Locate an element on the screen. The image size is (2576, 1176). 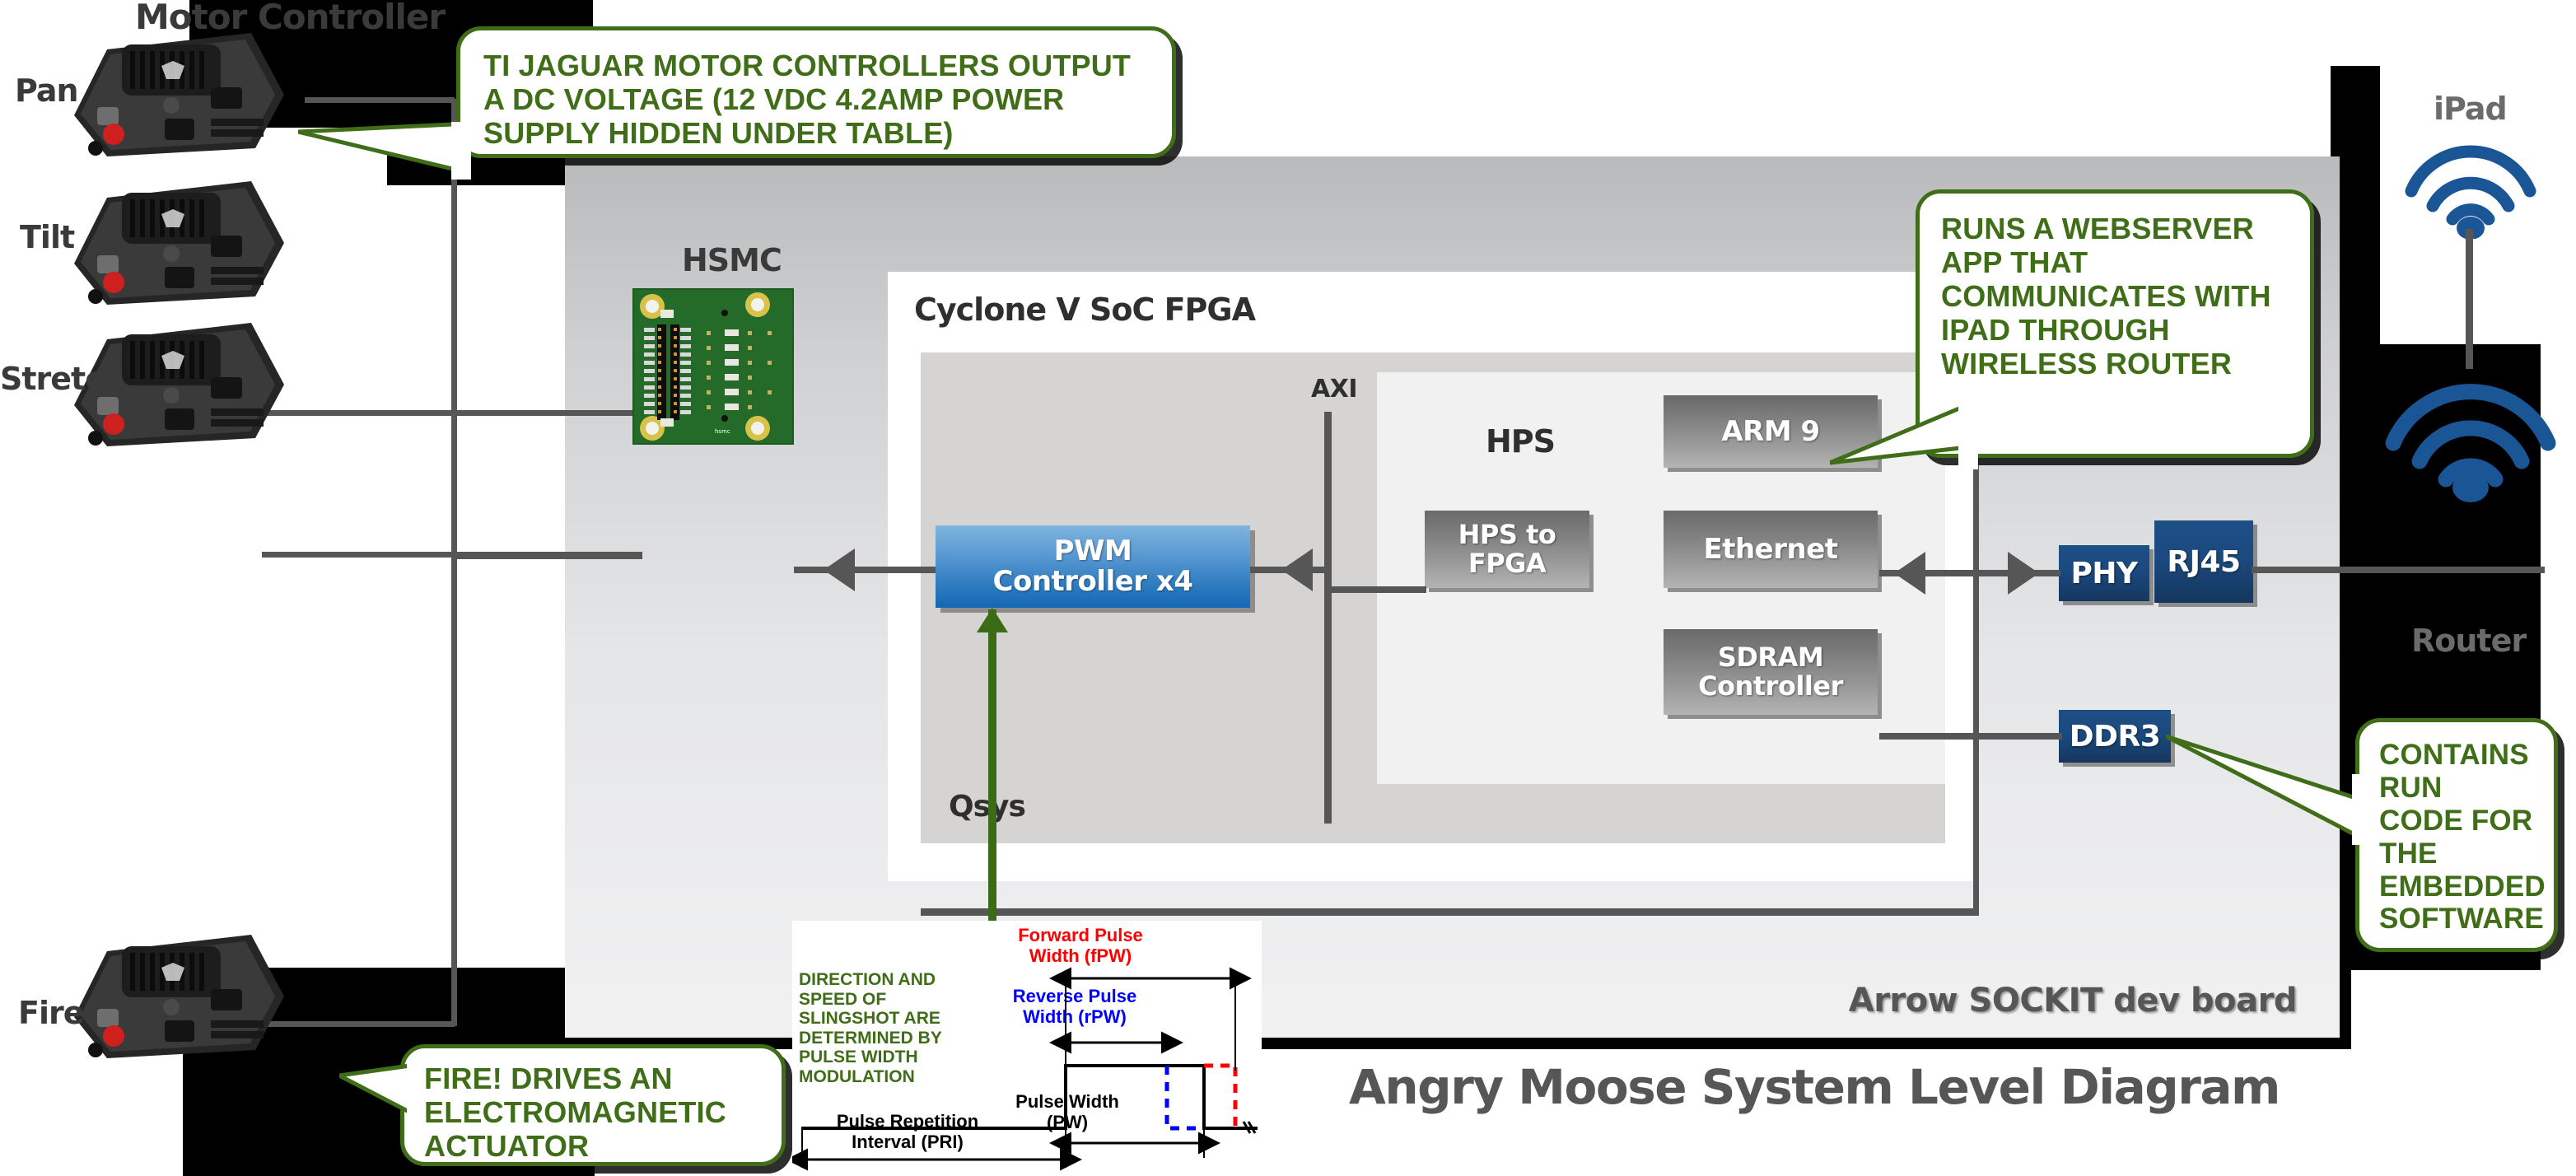
axi-bus-line is located at coordinates (1328, 618).